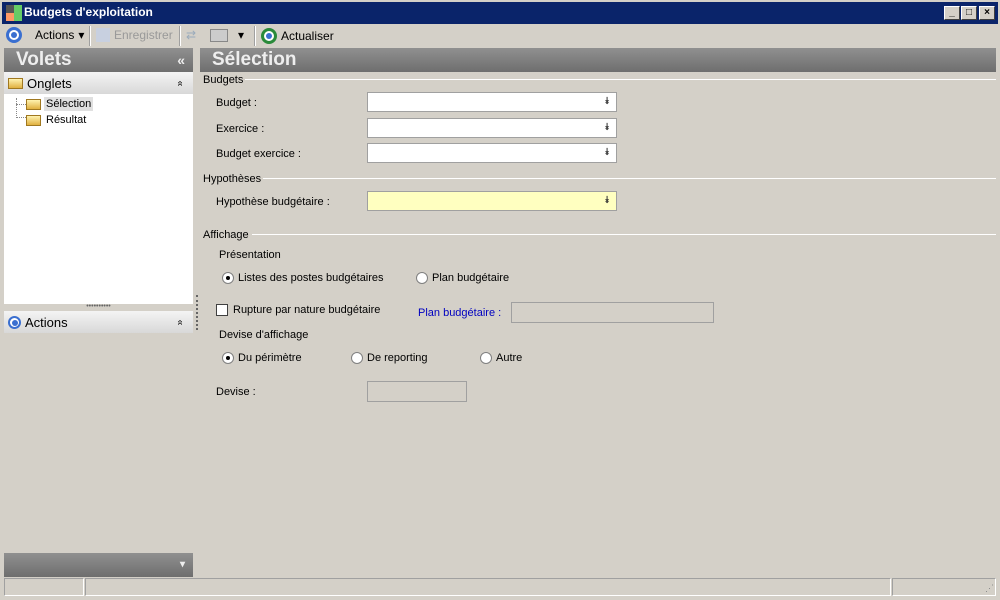  I want to click on save-label: Enregistrer, so click(143, 35).